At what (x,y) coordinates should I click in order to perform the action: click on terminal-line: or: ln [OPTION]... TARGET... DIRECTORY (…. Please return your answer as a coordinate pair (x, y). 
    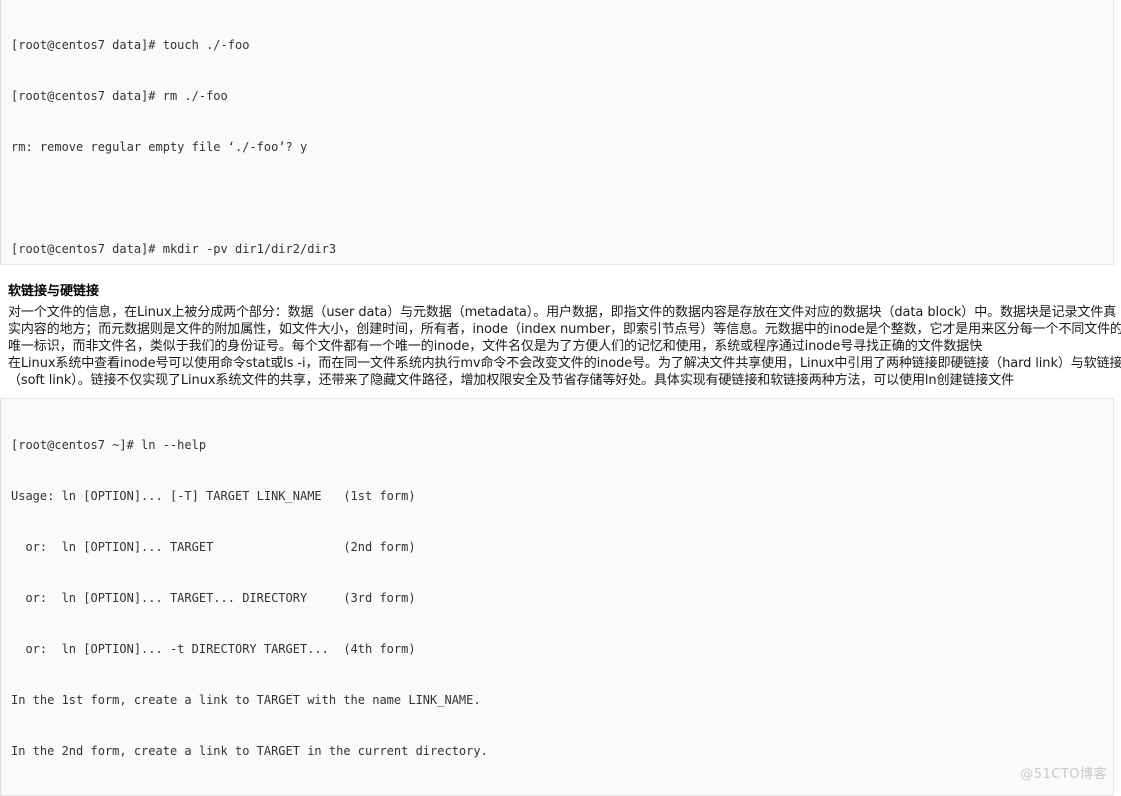
    Looking at the image, I should click on (213, 598).